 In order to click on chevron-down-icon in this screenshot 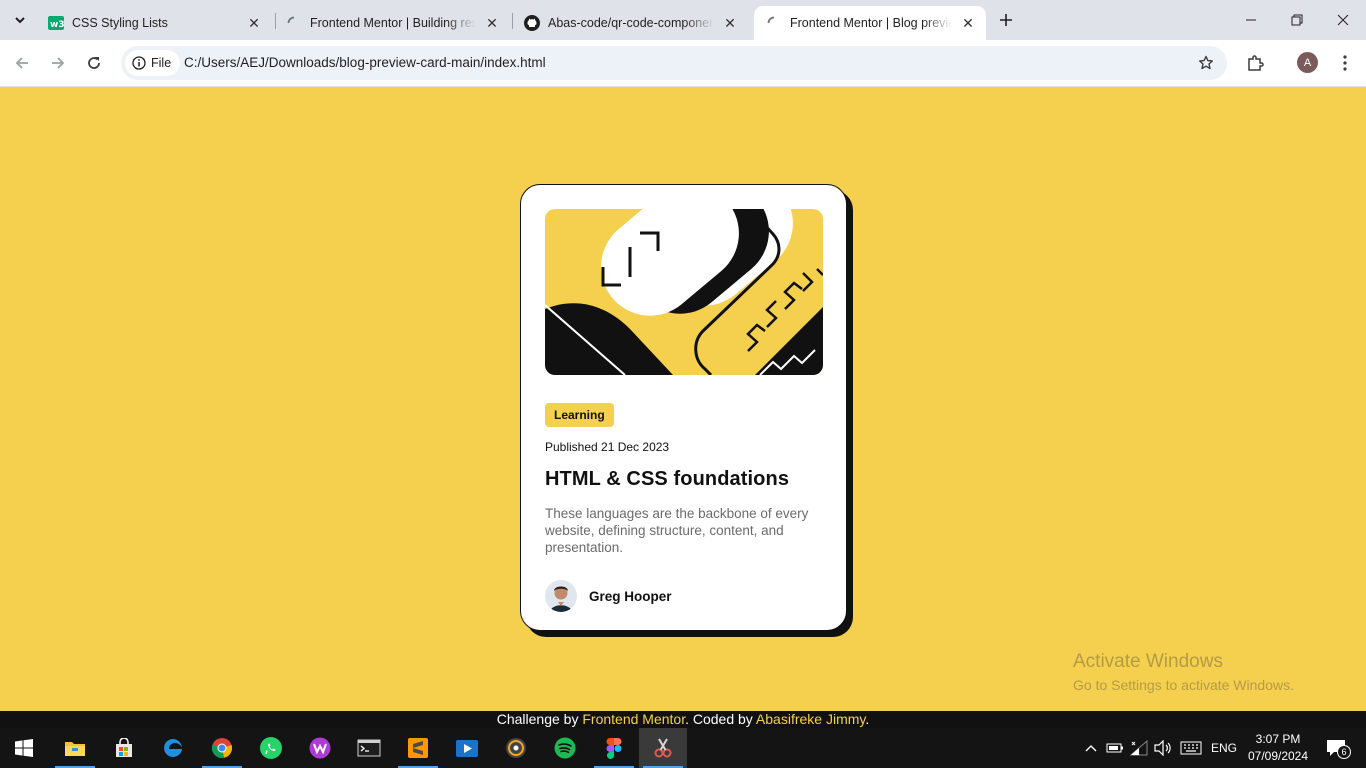, I will do `click(20, 20)`.